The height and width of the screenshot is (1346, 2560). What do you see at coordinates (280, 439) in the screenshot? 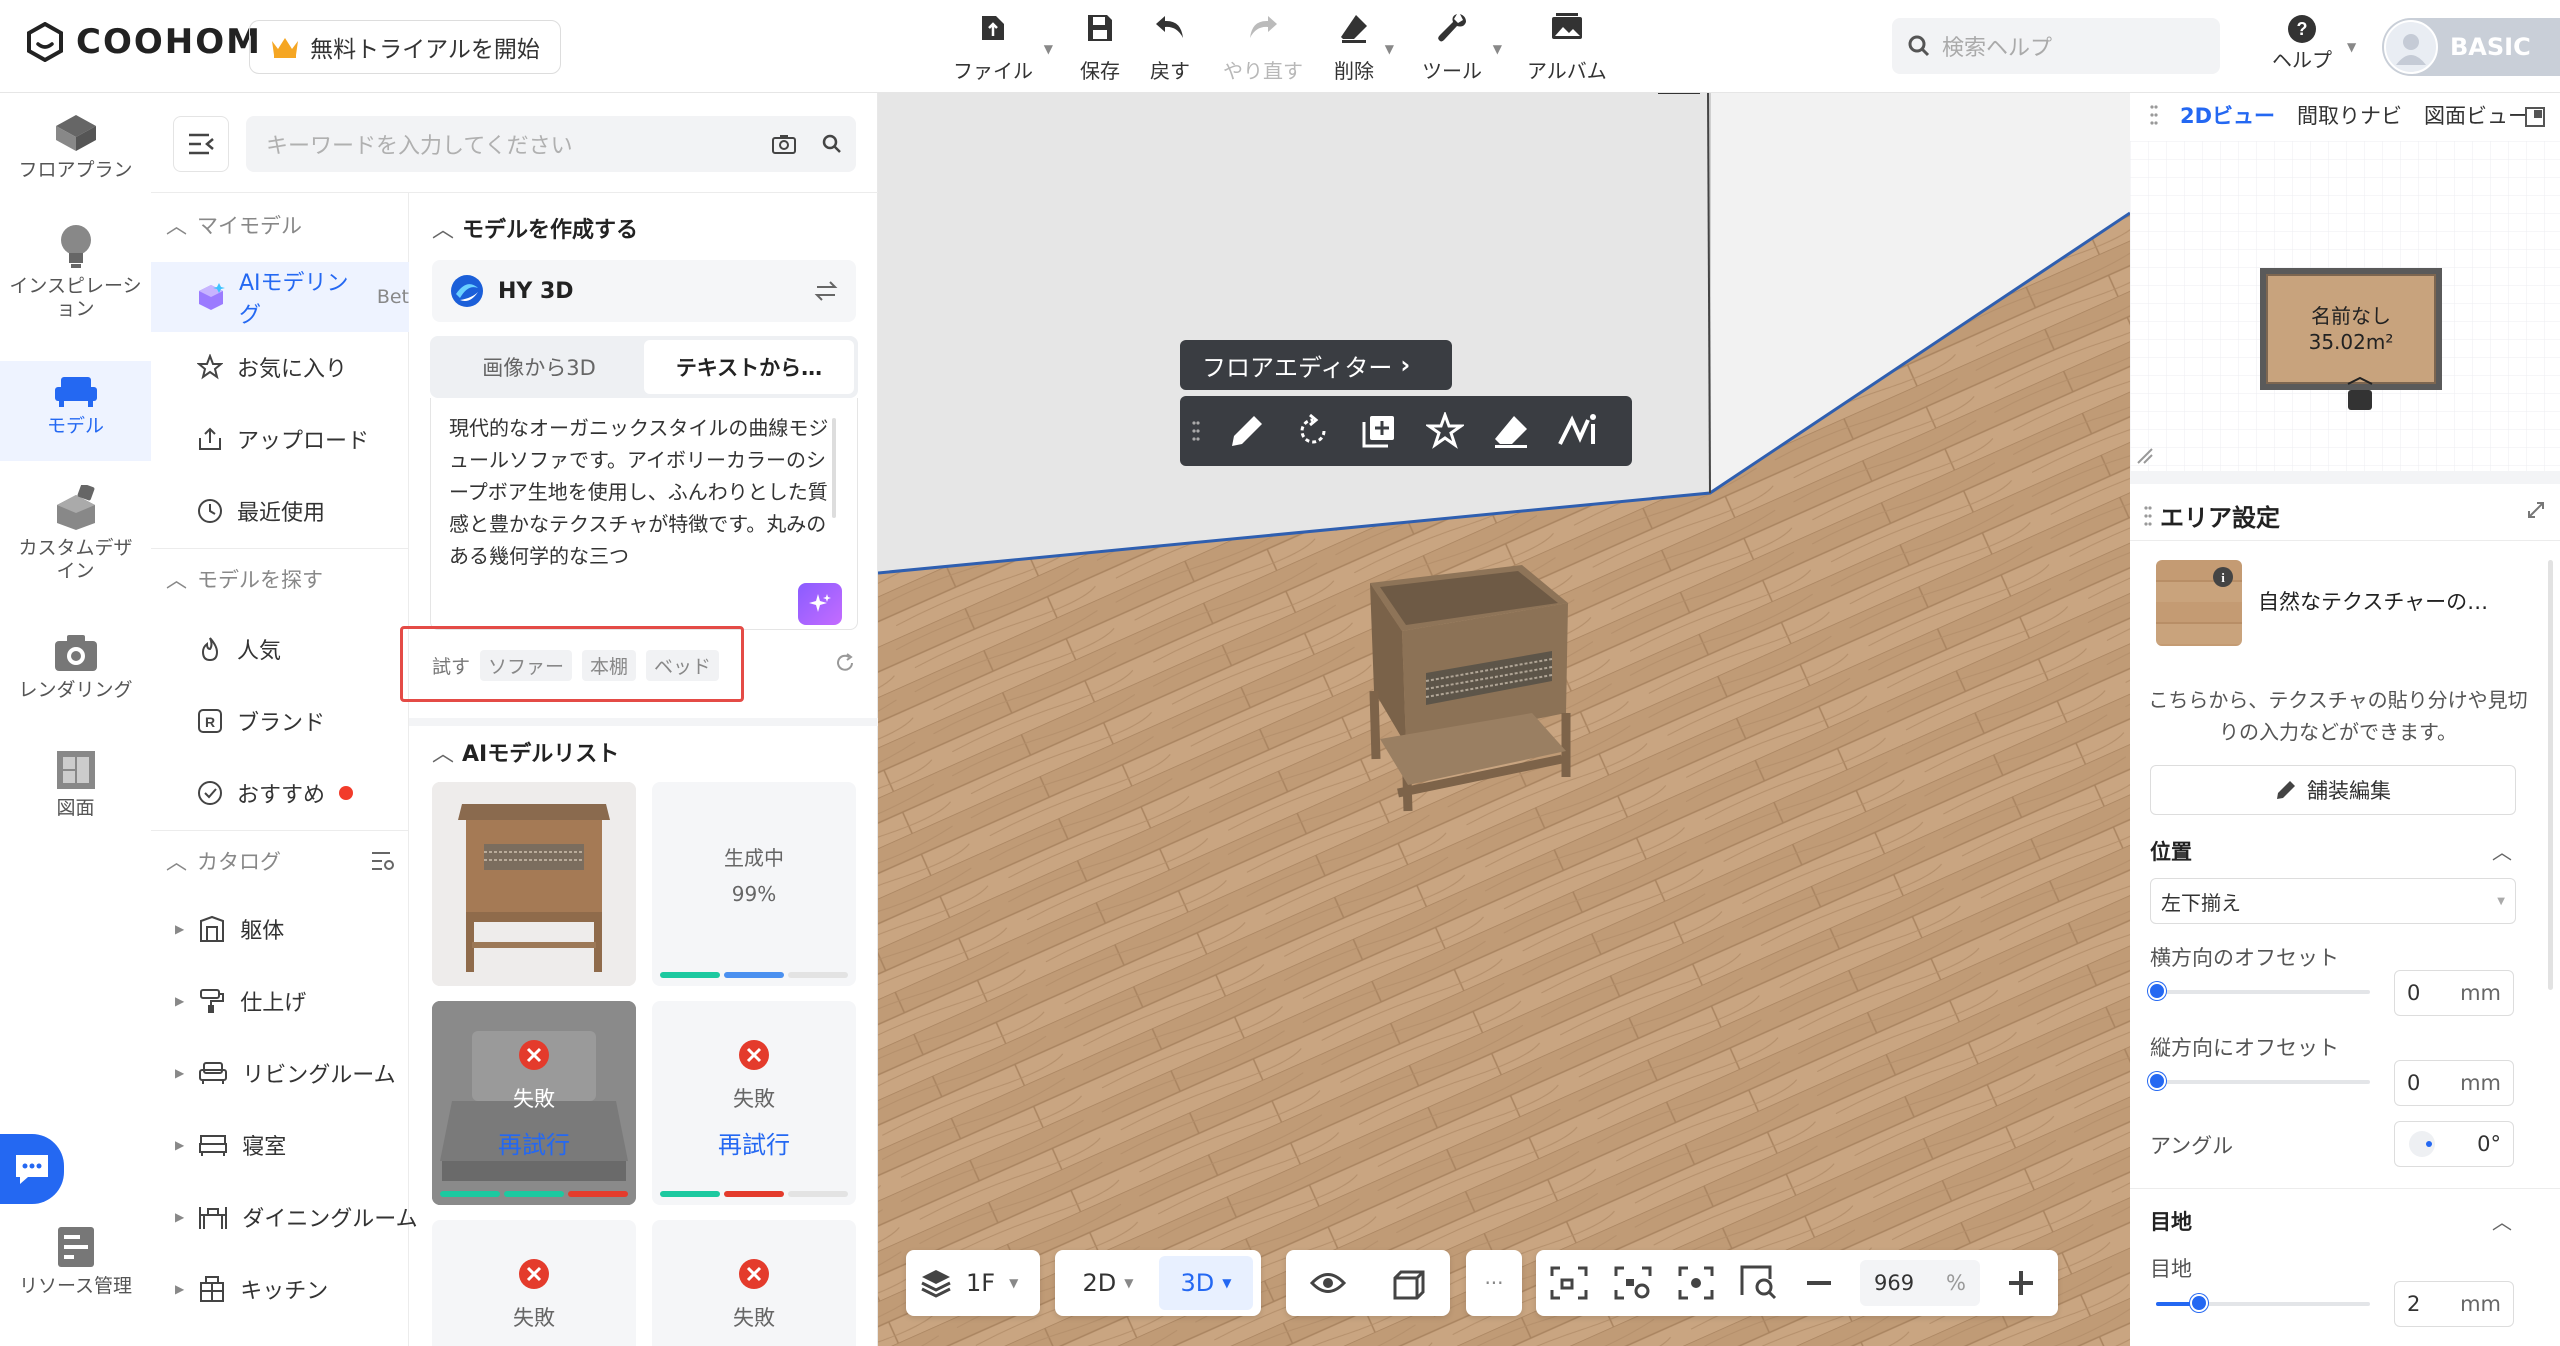
I see `nav-upload: アップロード` at bounding box center [280, 439].